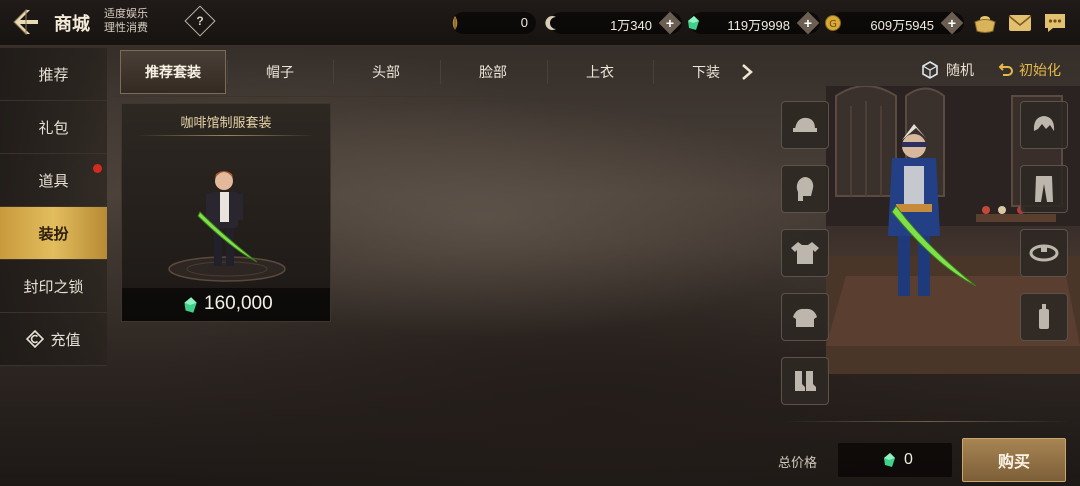 This screenshot has width=1080, height=486. I want to click on add-moon-coin-button: +, so click(670, 23).